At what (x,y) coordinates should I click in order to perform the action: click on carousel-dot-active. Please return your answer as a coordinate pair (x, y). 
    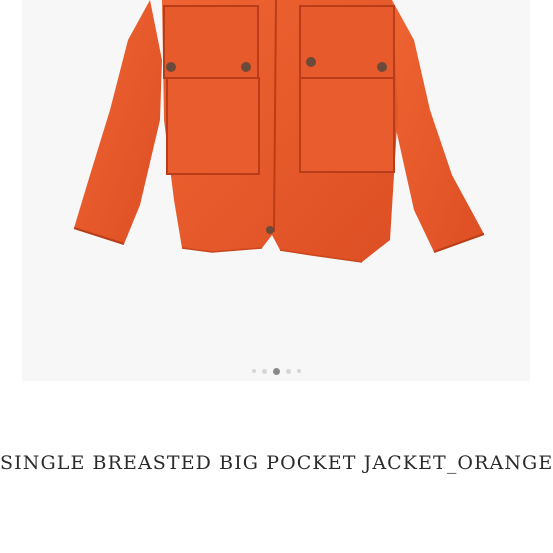
    Looking at the image, I should click on (276, 371).